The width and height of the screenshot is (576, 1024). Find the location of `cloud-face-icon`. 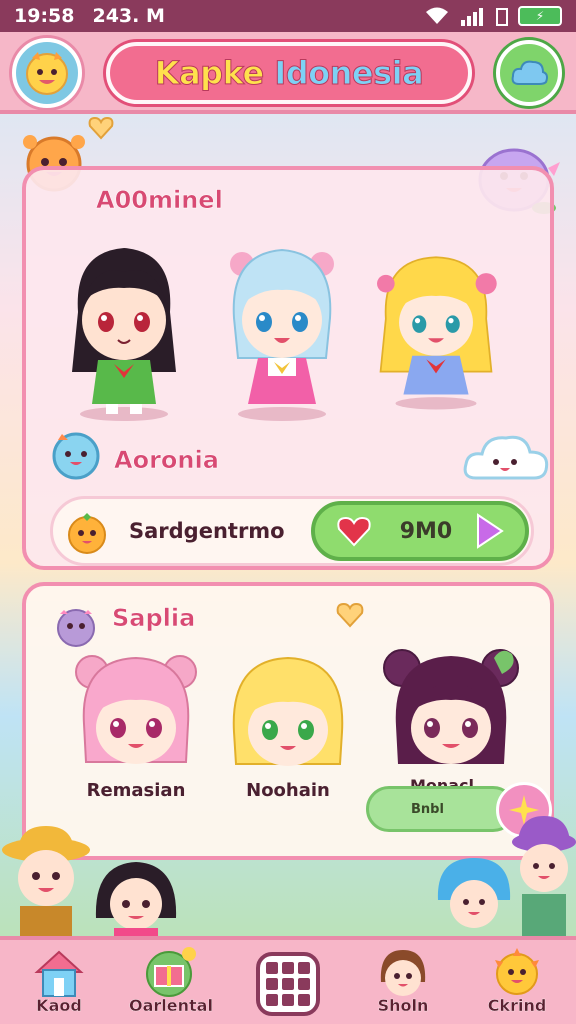

cloud-face-icon is located at coordinates (506, 457).